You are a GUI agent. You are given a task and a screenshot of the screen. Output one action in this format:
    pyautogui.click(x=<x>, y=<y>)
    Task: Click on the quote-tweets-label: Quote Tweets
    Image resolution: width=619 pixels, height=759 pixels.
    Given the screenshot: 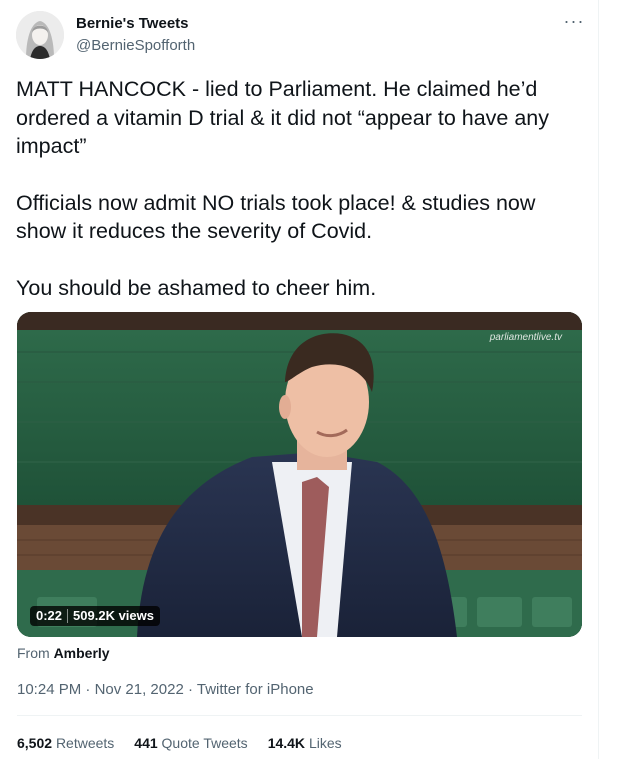 What is the action you would take?
    pyautogui.click(x=204, y=743)
    